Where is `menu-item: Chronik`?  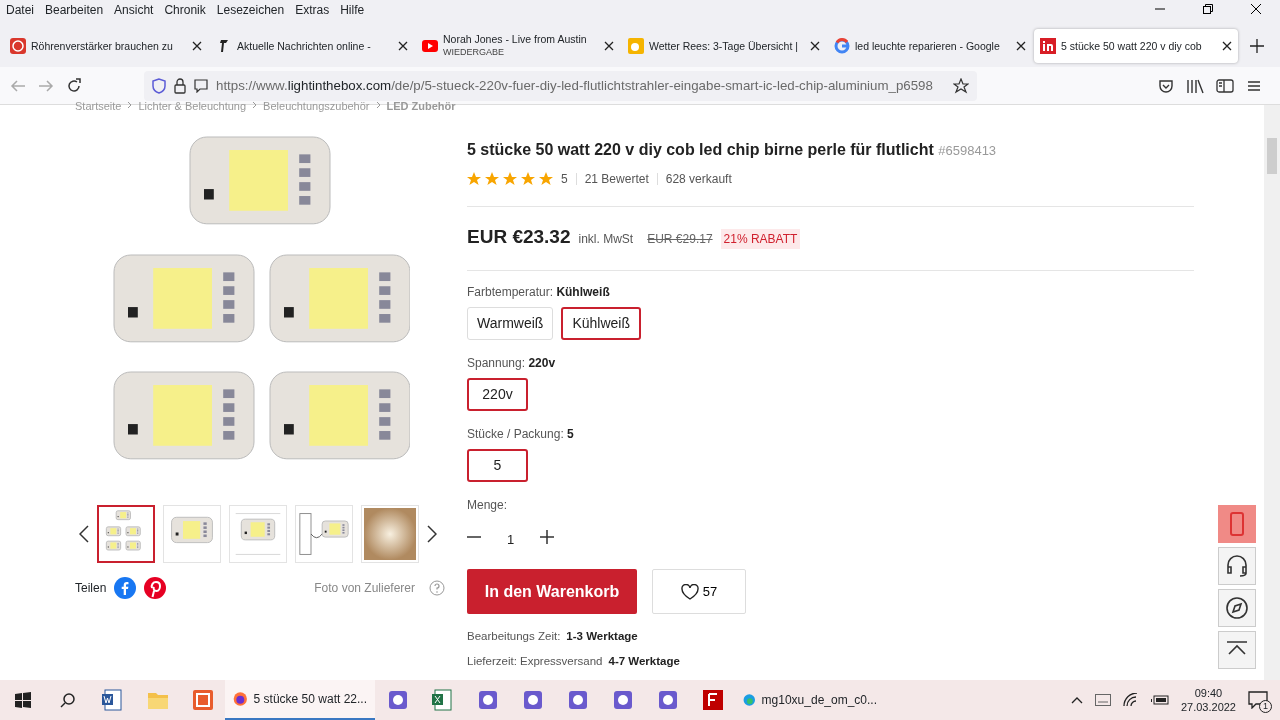
menu-item: Chronik is located at coordinates (185, 10).